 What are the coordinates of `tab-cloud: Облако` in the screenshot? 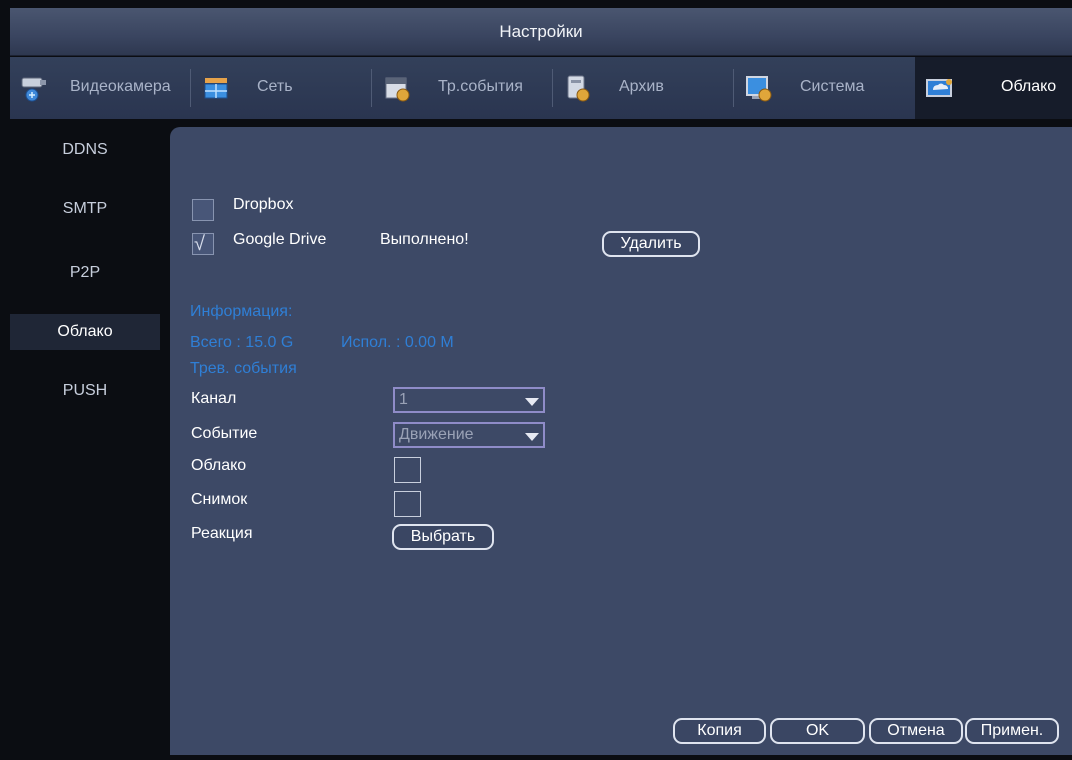 It's located at (993, 88).